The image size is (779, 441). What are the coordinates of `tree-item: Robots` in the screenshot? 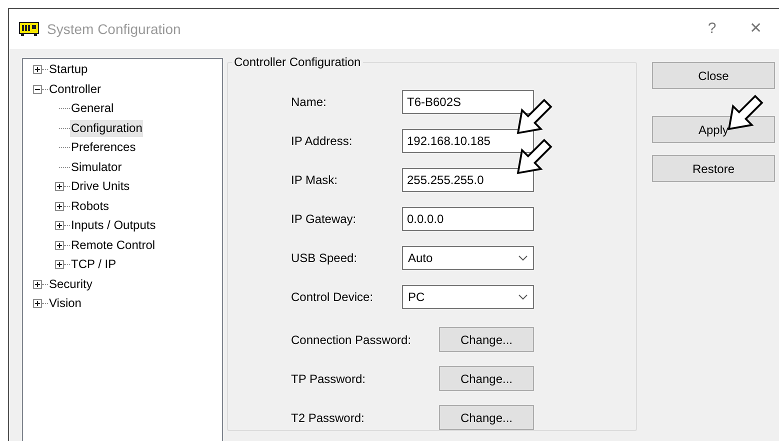 It's located at (90, 206).